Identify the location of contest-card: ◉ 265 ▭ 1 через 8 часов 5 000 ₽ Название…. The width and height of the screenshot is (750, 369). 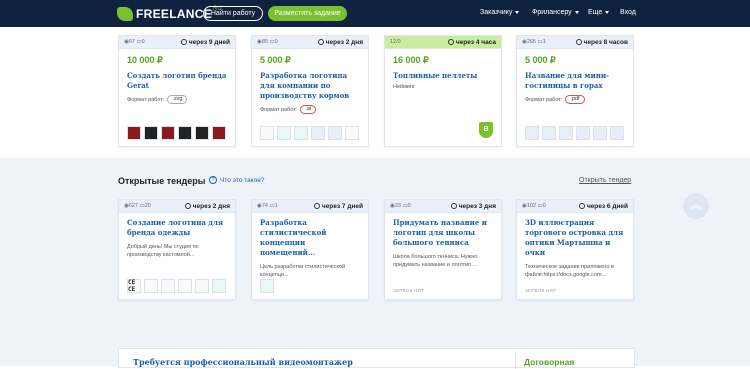
(575, 91).